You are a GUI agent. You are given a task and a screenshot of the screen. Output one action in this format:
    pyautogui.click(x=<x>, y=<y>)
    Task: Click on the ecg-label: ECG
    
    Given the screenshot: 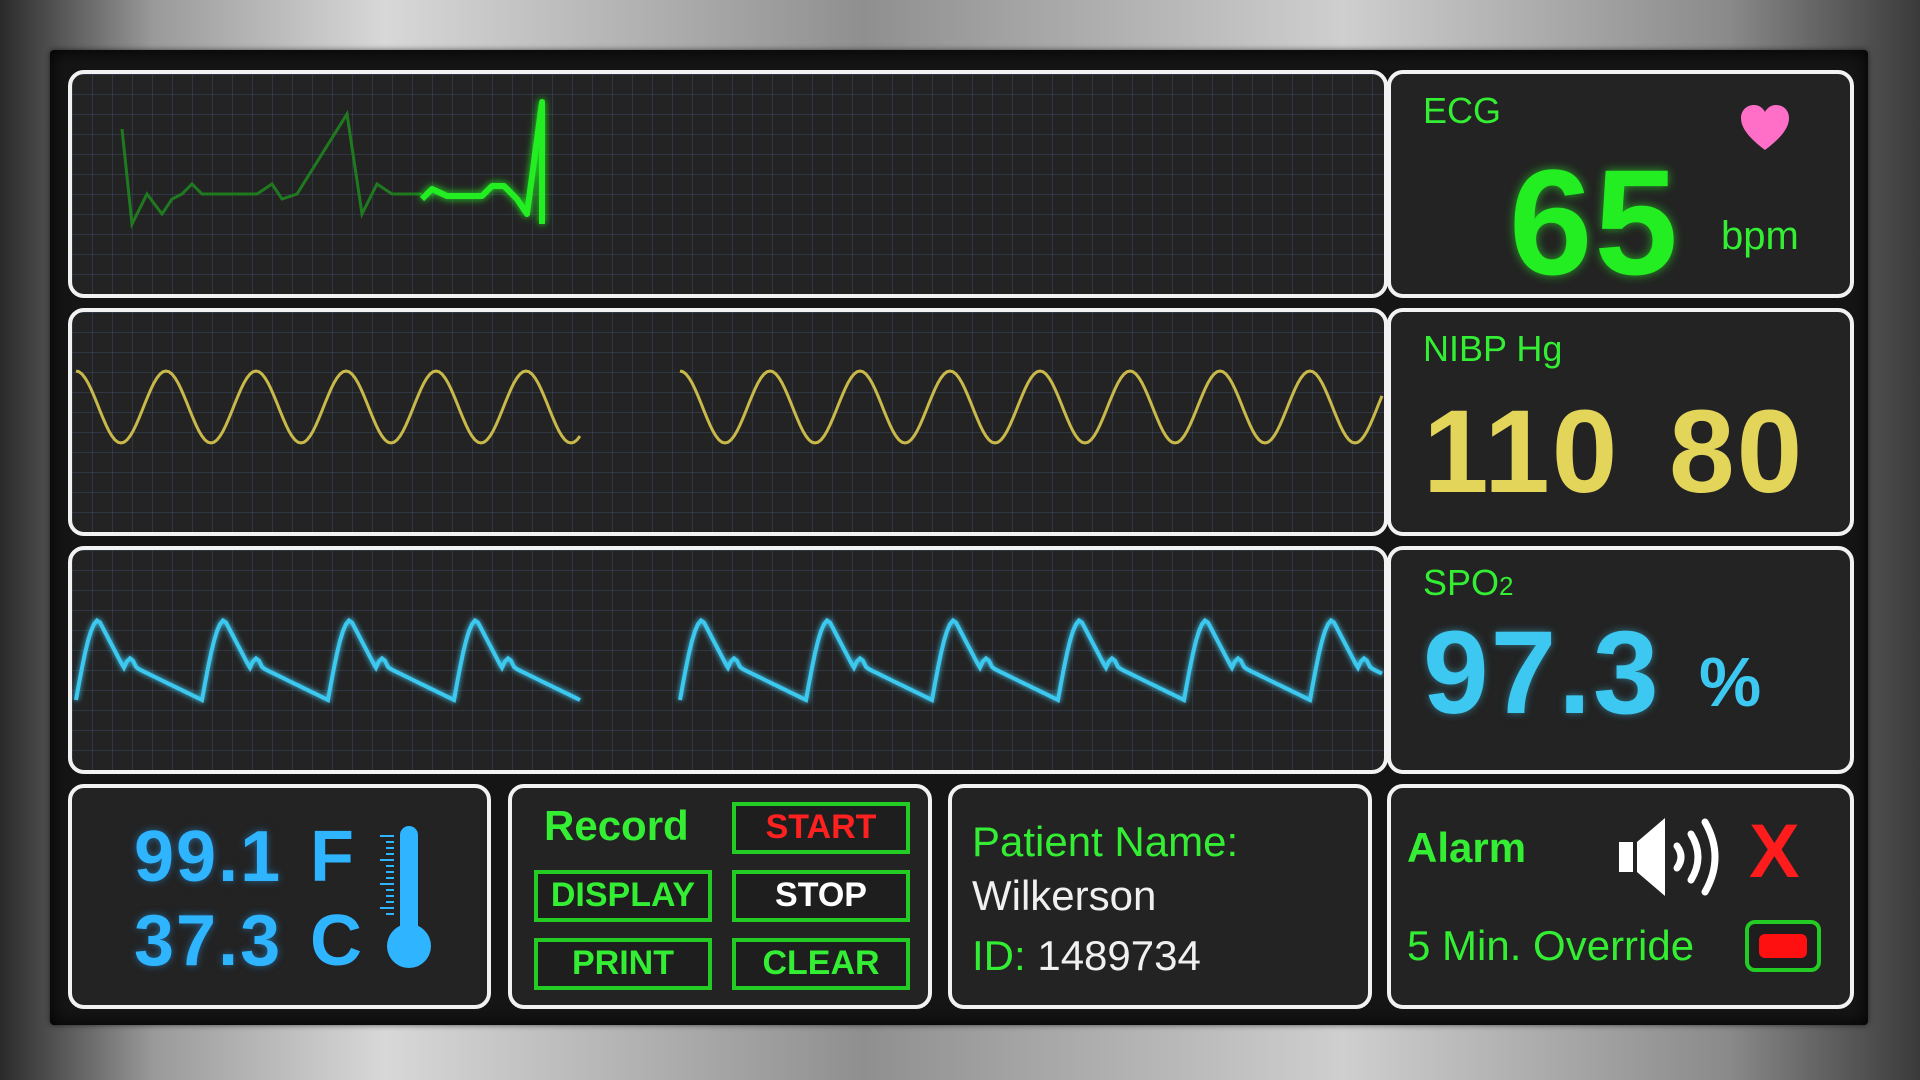 What is the action you would take?
    pyautogui.click(x=1462, y=110)
    